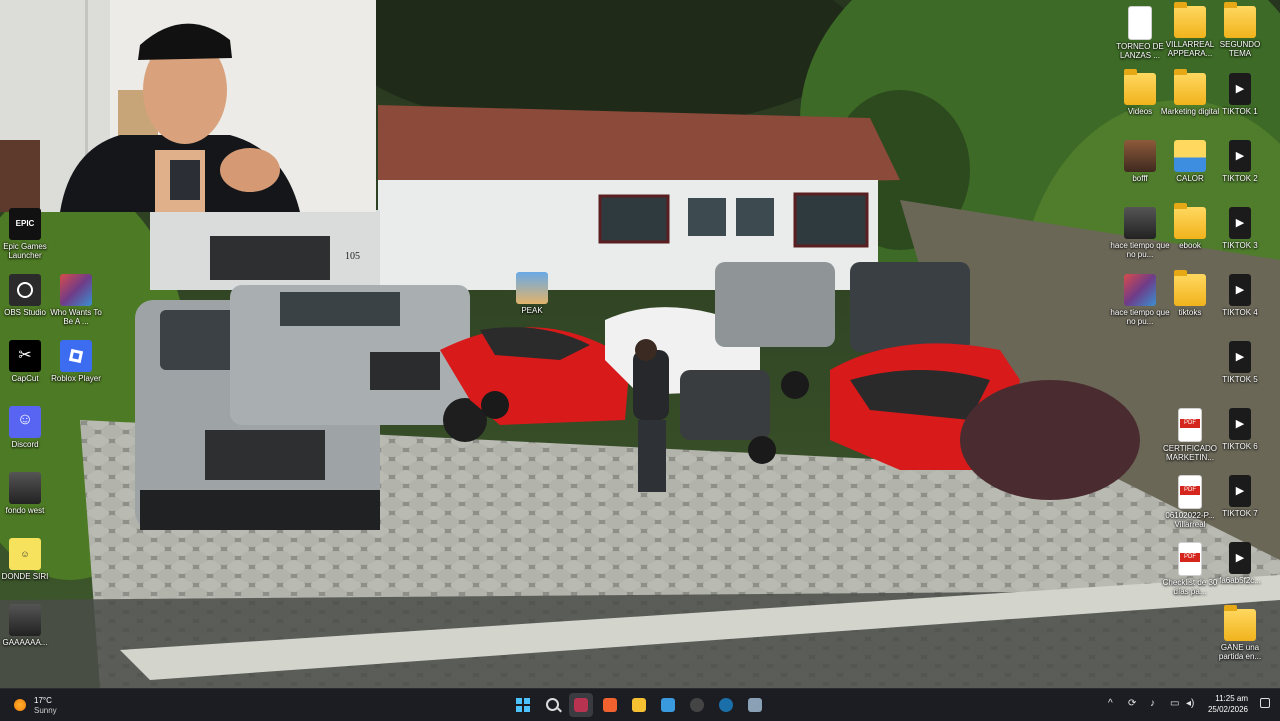 The height and width of the screenshot is (721, 1280). What do you see at coordinates (76, 356) in the screenshot?
I see `roblox-icon` at bounding box center [76, 356].